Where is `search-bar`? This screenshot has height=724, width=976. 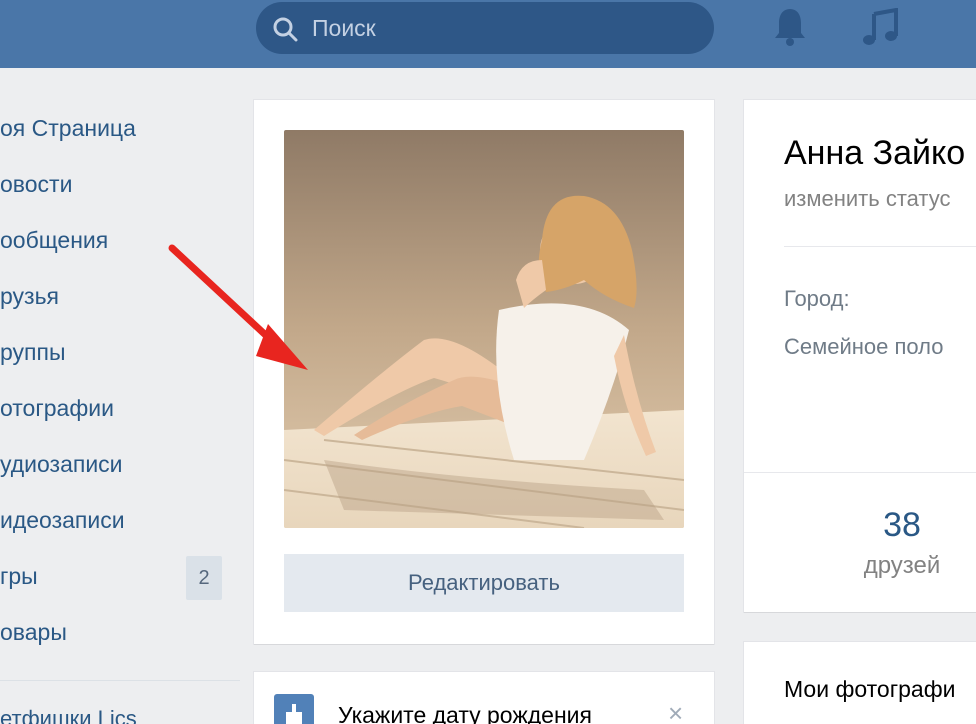
search-bar is located at coordinates (485, 28).